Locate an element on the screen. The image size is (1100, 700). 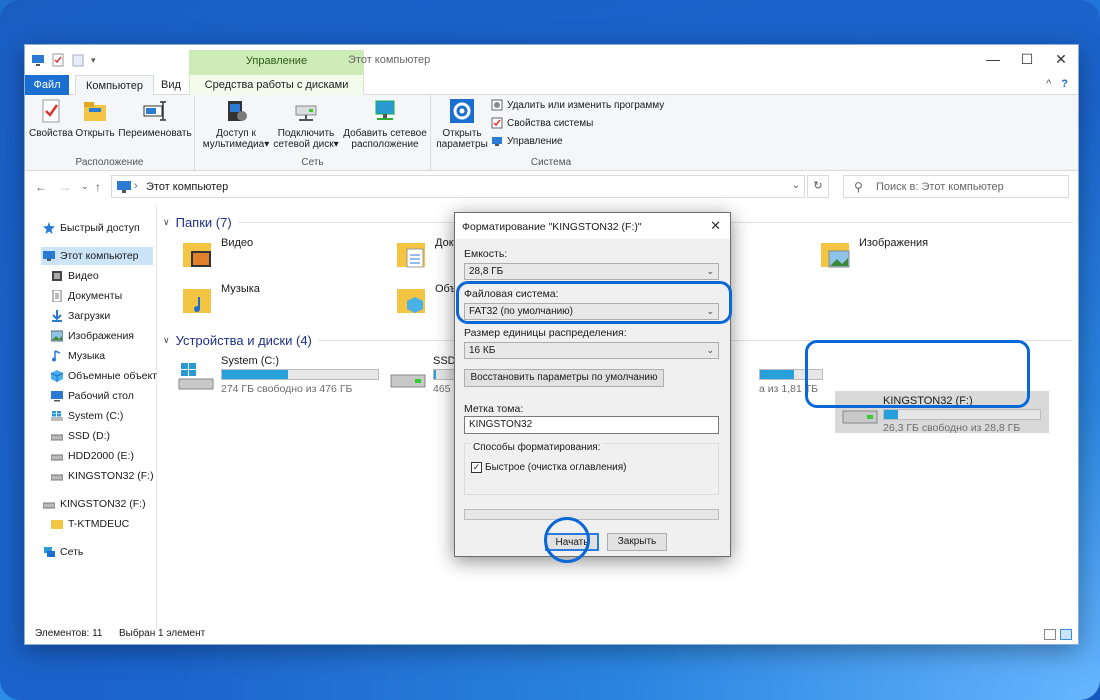
rename-button: Переименовать is located at coordinates (155, 118).